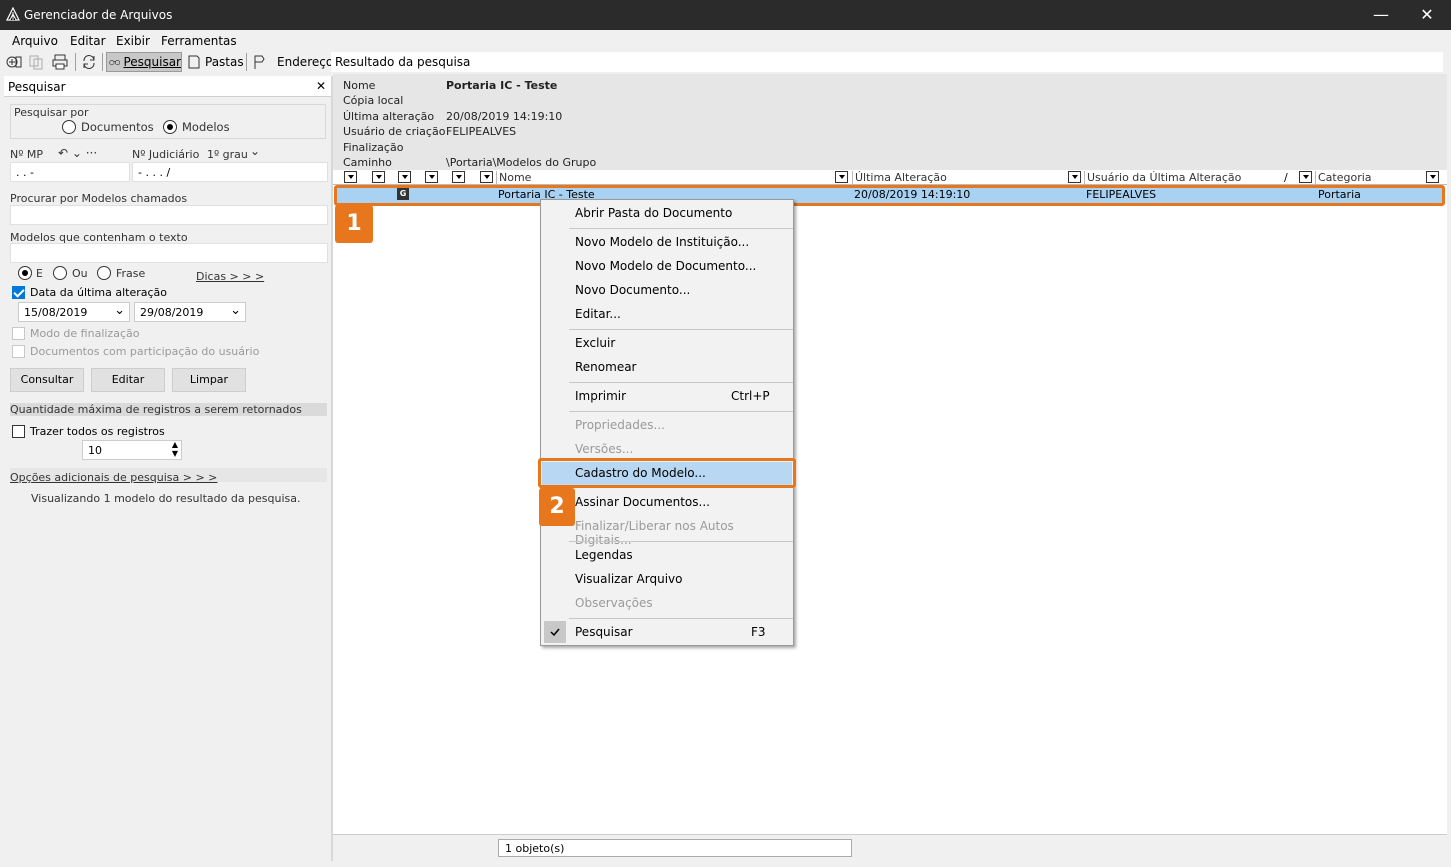 The height and width of the screenshot is (867, 1451). Describe the element at coordinates (47, 380) in the screenshot. I see `query-button: Consultar` at that location.